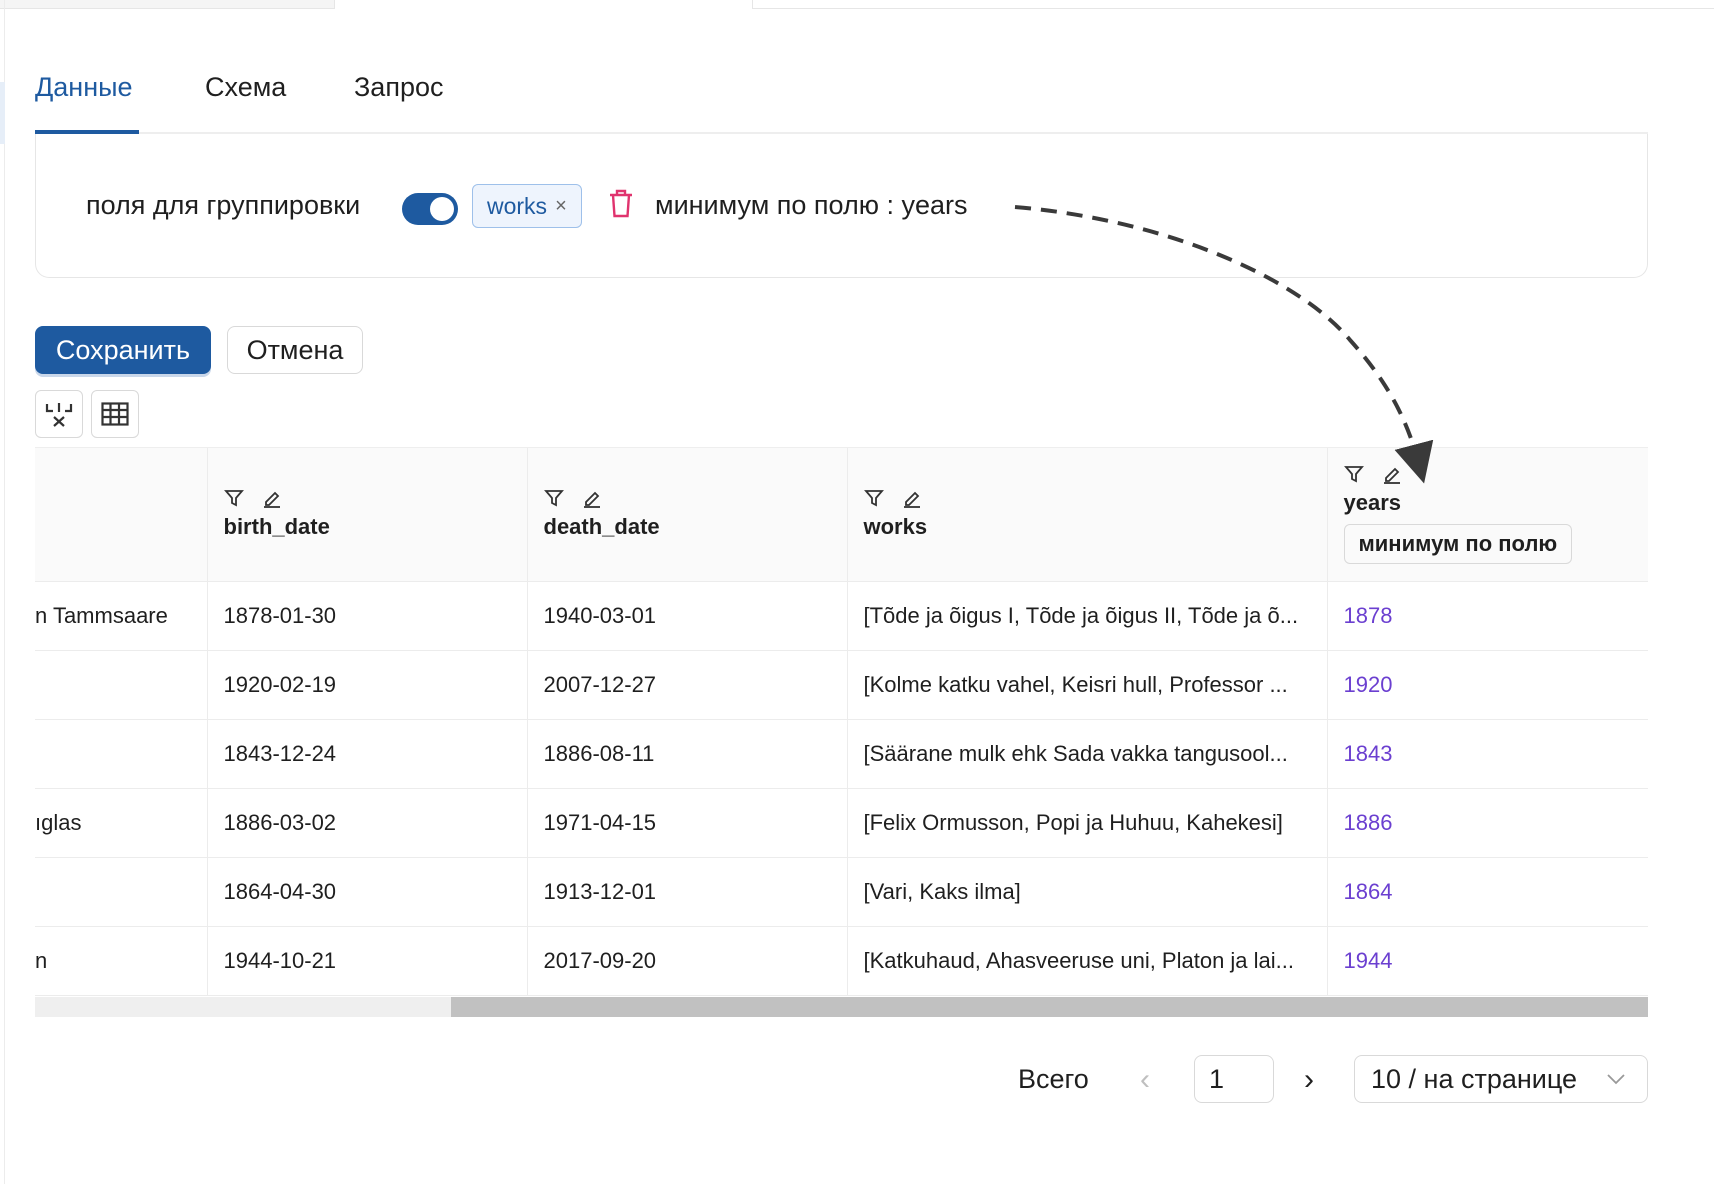 The image size is (1714, 1184). I want to click on cell-death-date: 1940-03-01, so click(687, 616).